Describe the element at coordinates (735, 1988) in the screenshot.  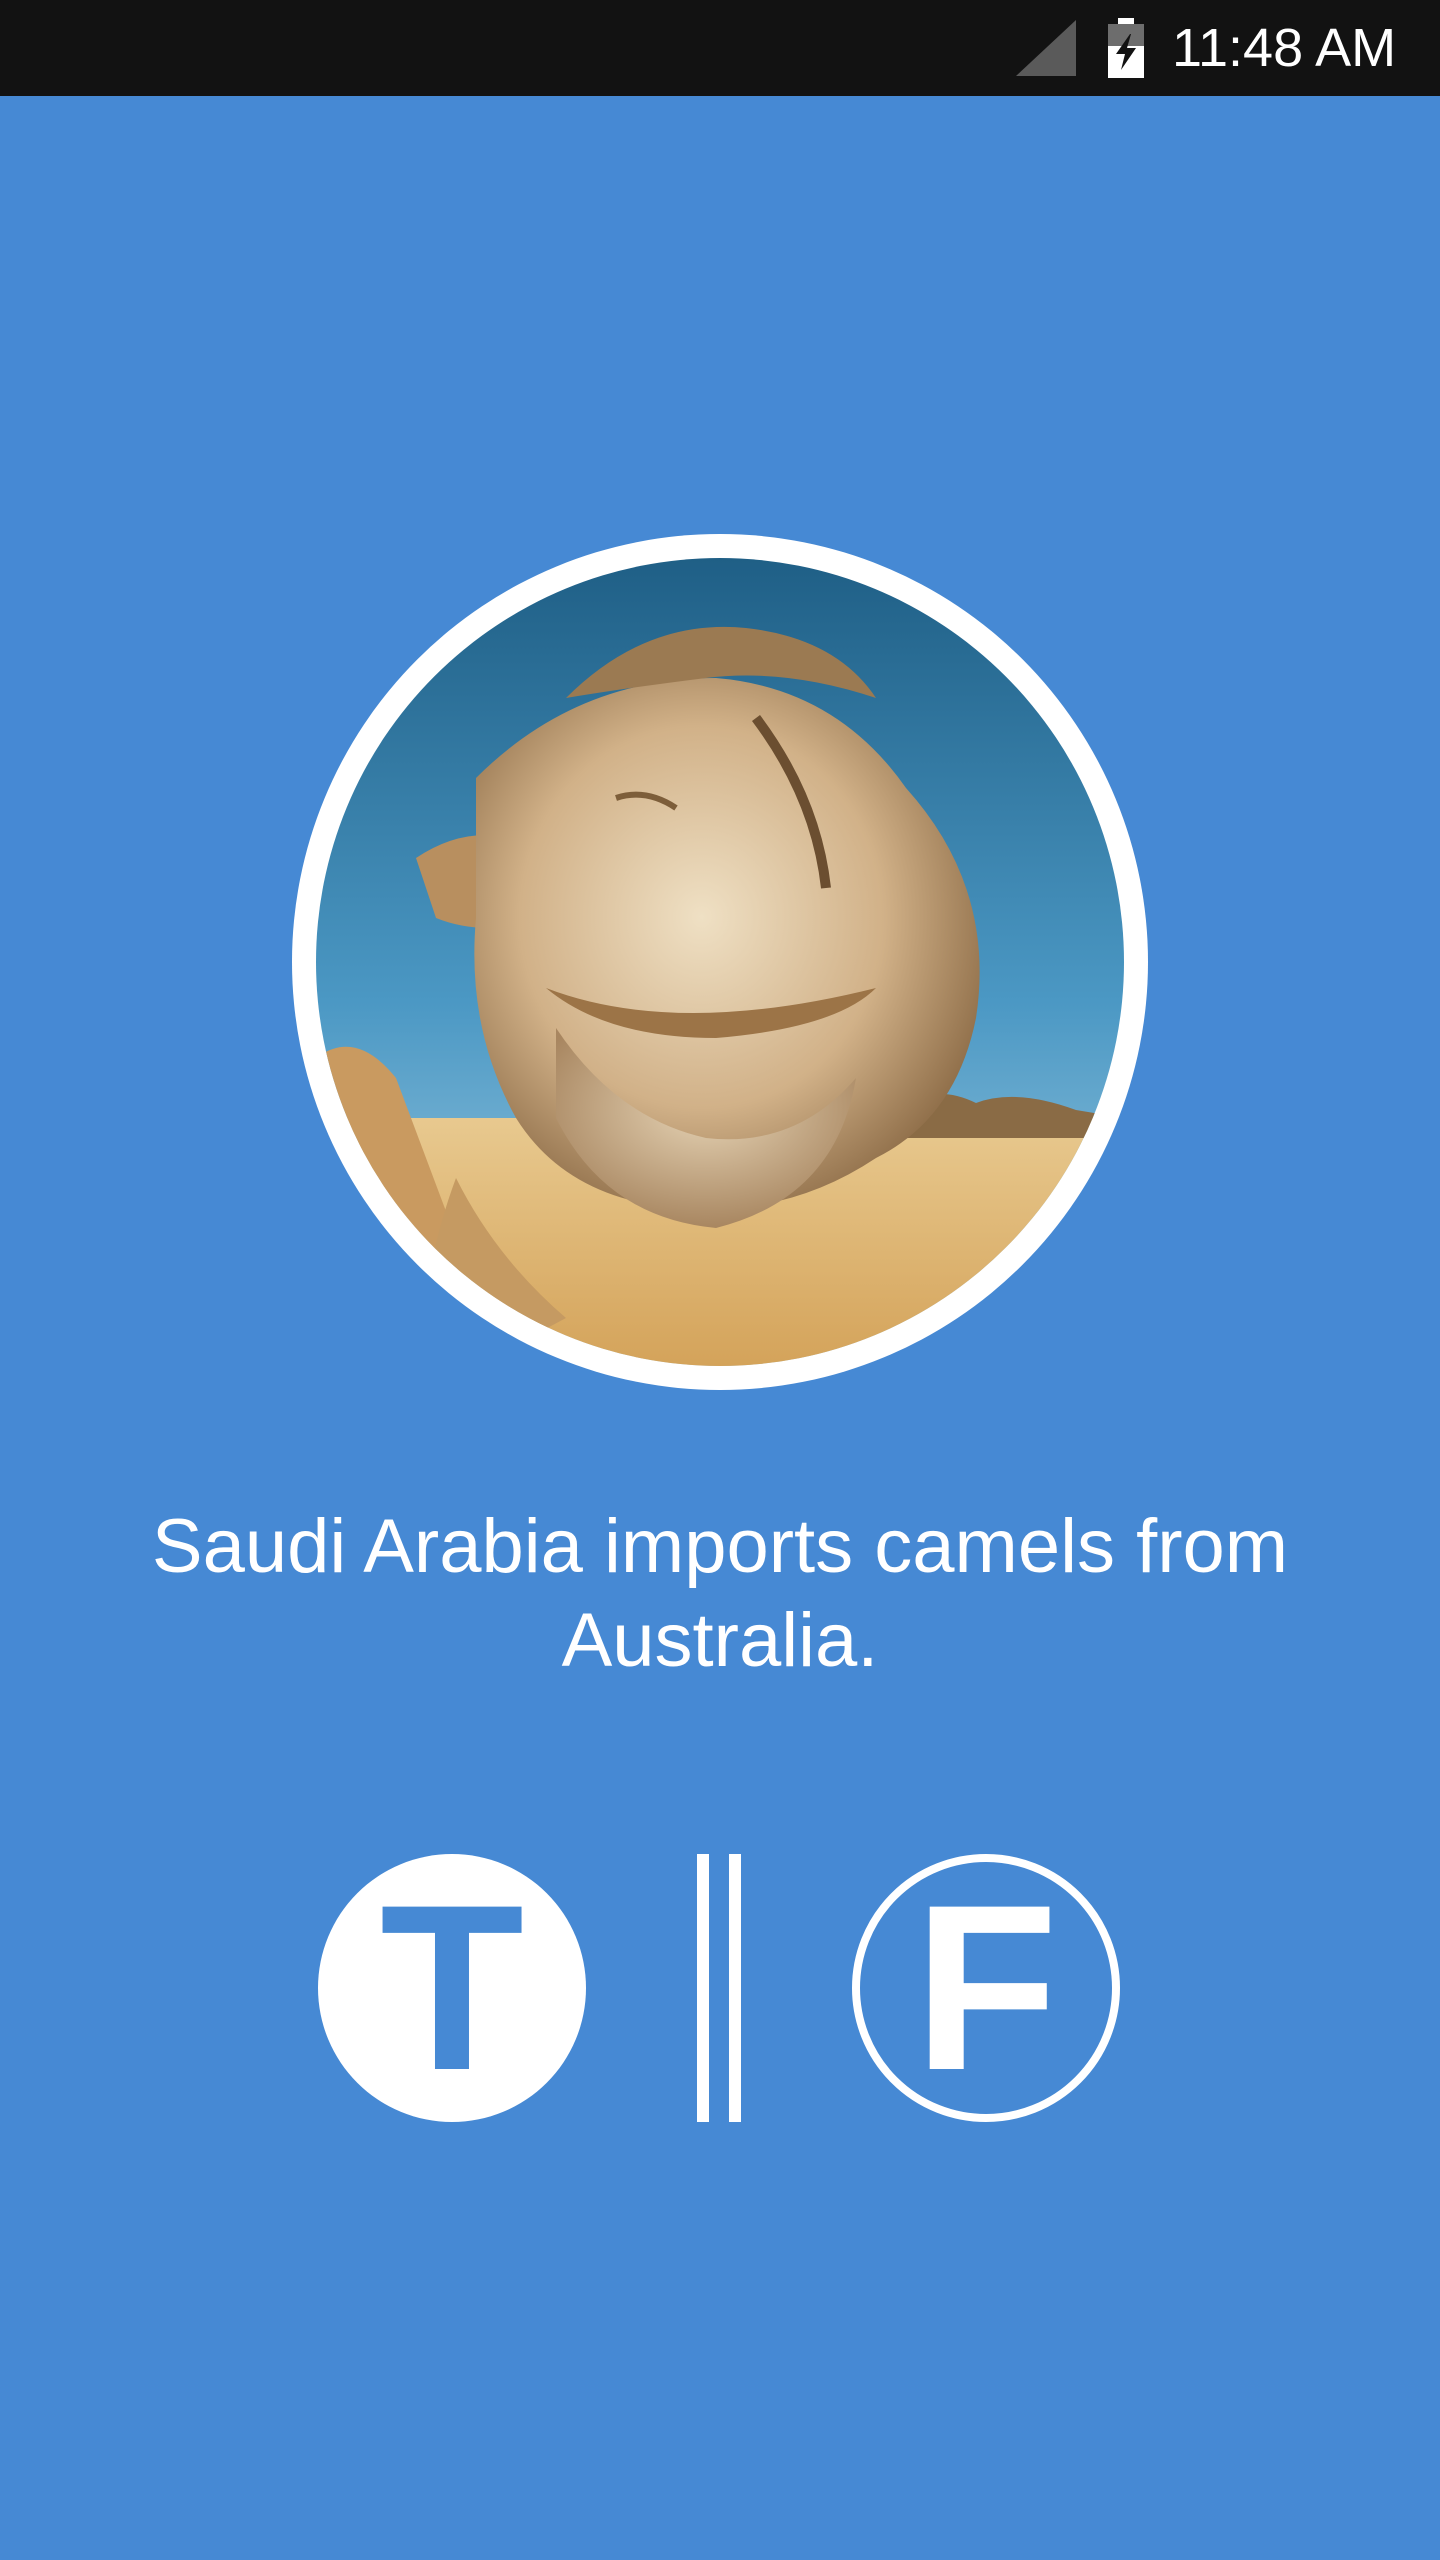
I see `divider-bar-right` at that location.